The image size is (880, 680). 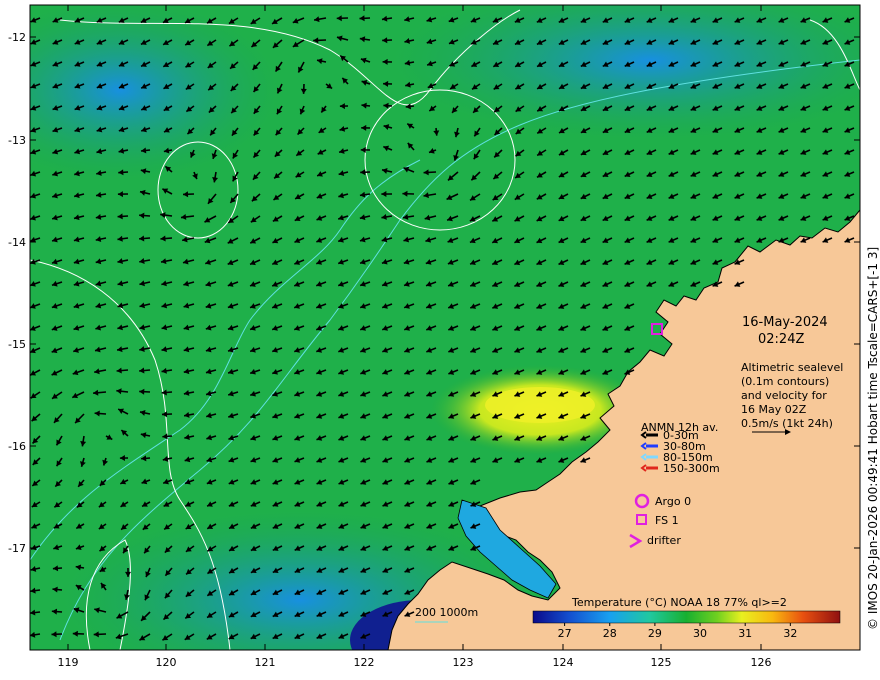 I want to click on colorbar-gradient, so click(x=686, y=617).